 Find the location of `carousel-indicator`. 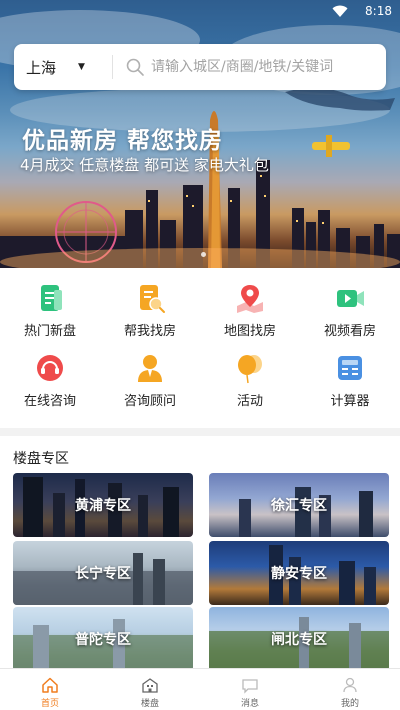

carousel-indicator is located at coordinates (203, 254).